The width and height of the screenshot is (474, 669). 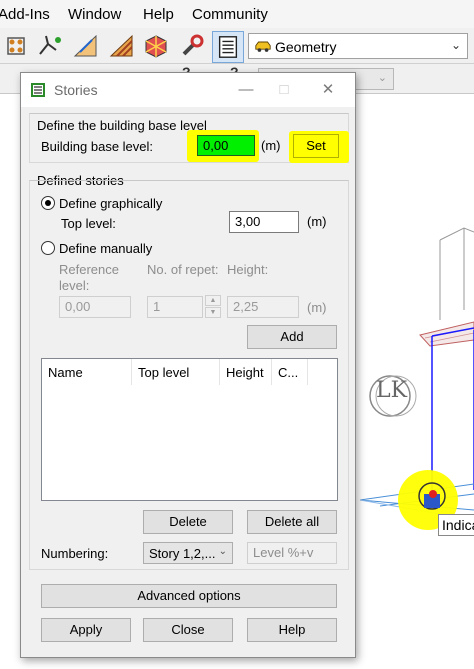 I want to click on measure-tool-icon, so click(x=86, y=46).